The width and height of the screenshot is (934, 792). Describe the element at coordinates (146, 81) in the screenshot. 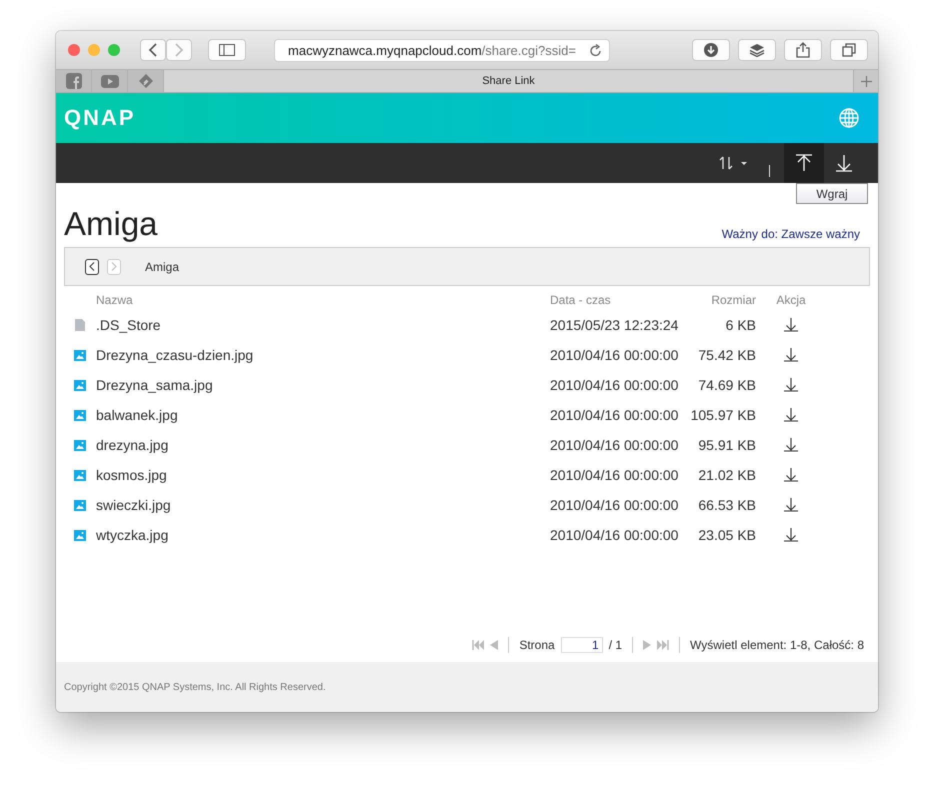

I see `feed-icon` at that location.